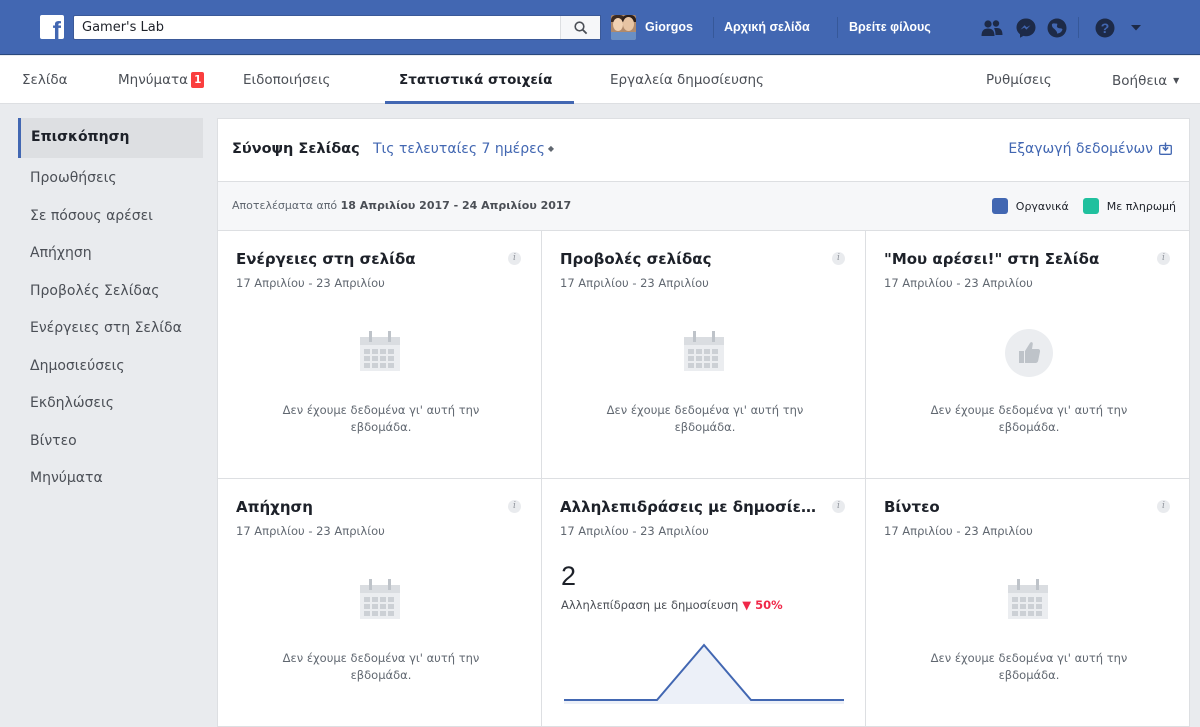 This screenshot has height=727, width=1200. What do you see at coordinates (110, 327) in the screenshot?
I see `sidebar-item-page-actions: Ενέργειες στη Σελίδα` at bounding box center [110, 327].